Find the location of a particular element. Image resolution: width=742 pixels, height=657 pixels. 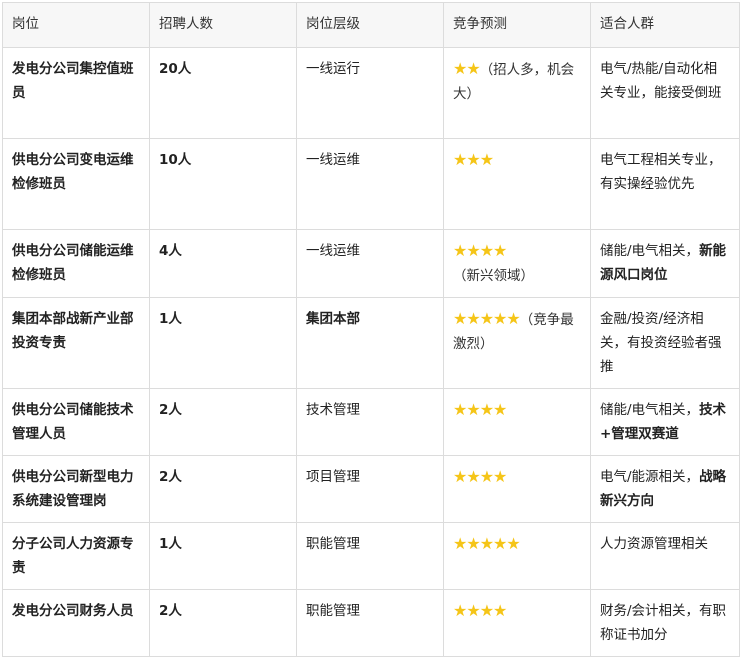

cell-competition: ★★★★★（竞争最激烈） is located at coordinates (517, 343).